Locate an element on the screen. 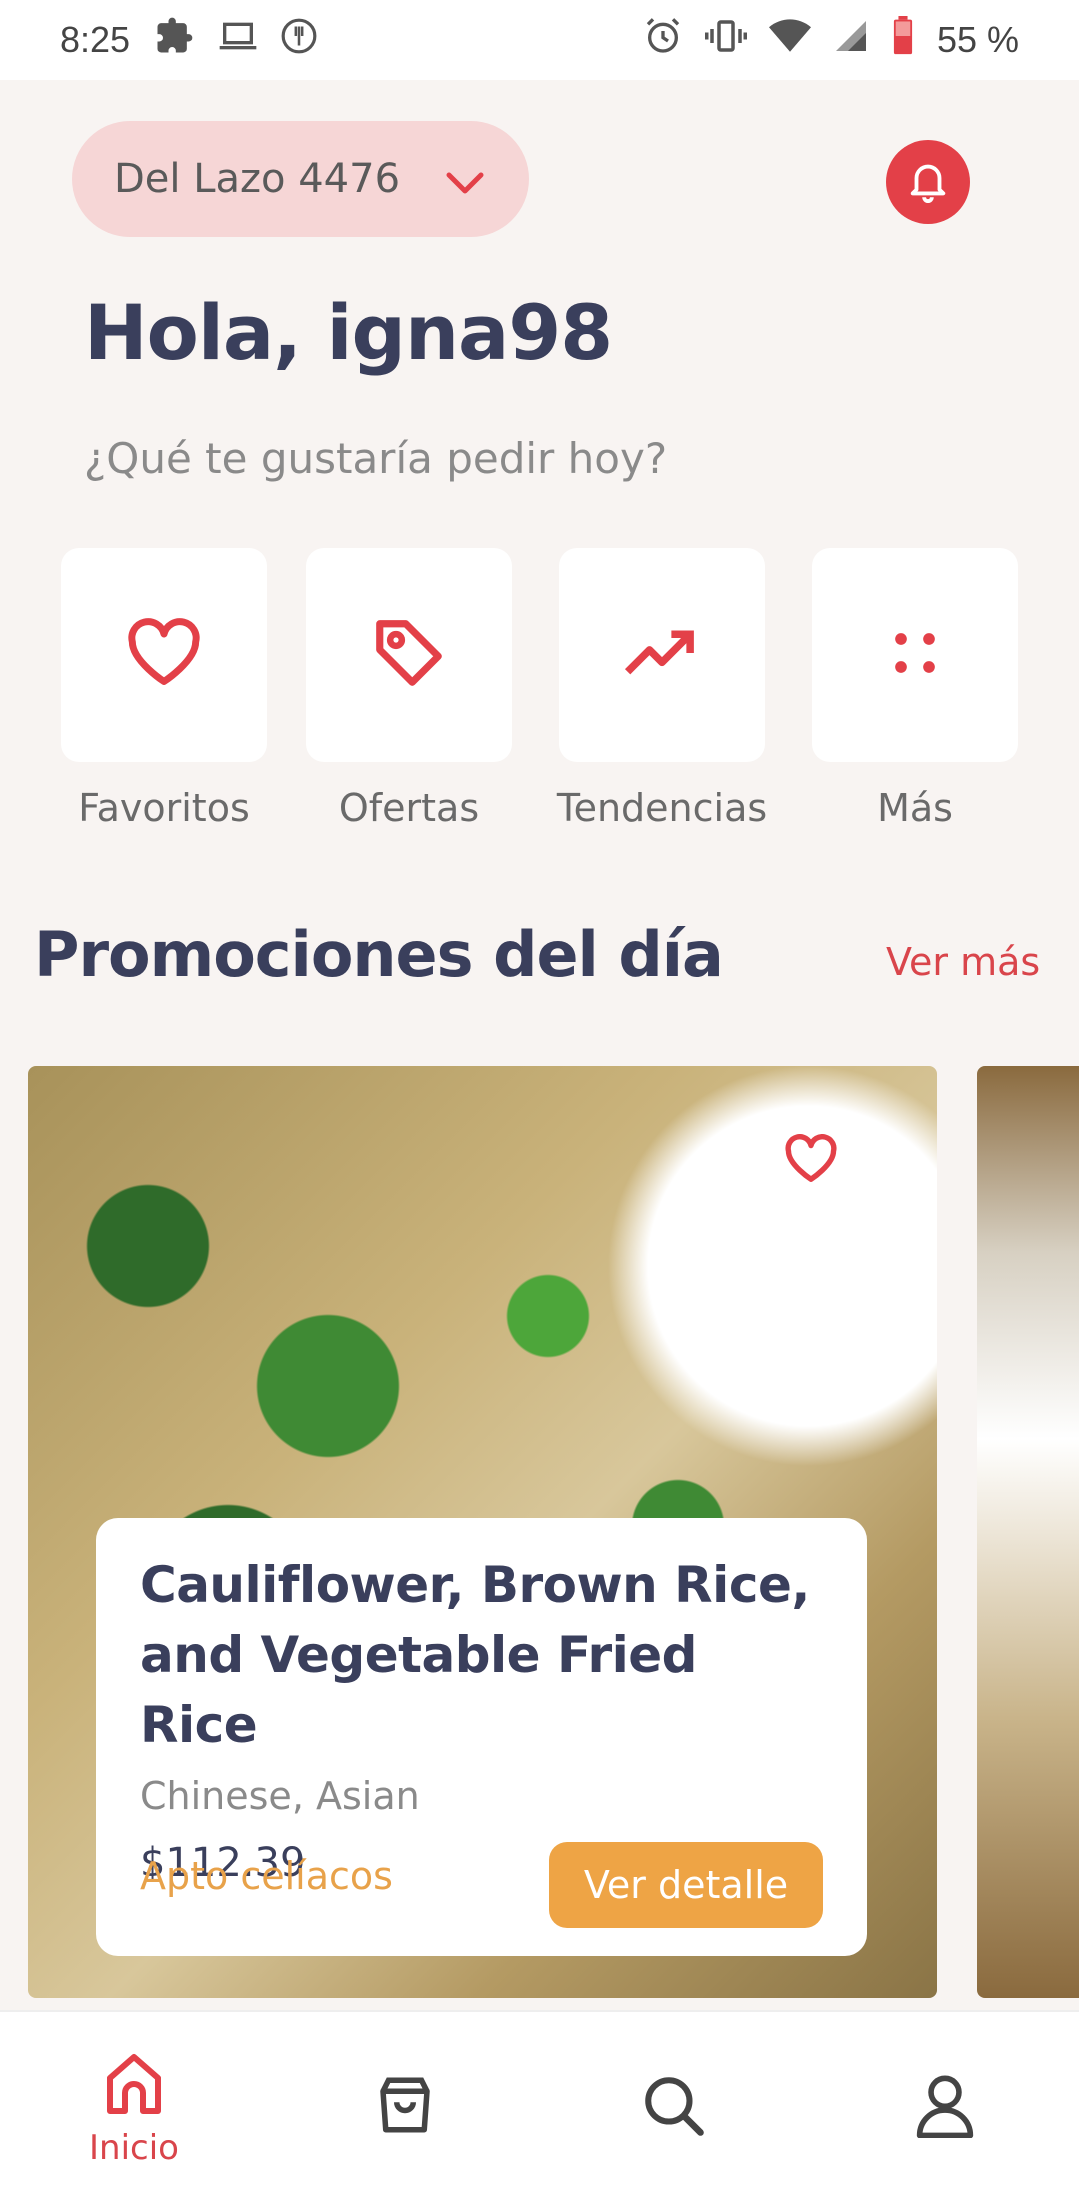 This screenshot has width=1079, height=2206. user-icon is located at coordinates (945, 2107).